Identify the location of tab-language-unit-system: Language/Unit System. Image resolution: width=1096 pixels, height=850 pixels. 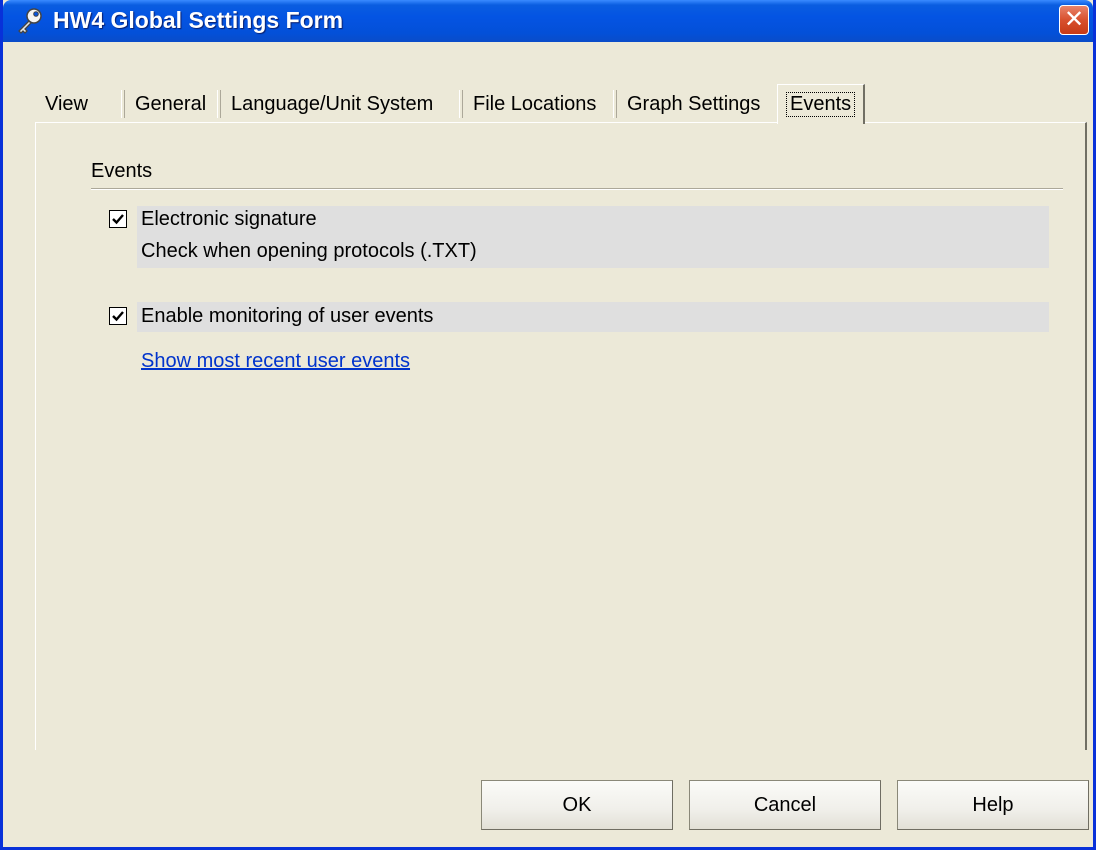
(332, 104).